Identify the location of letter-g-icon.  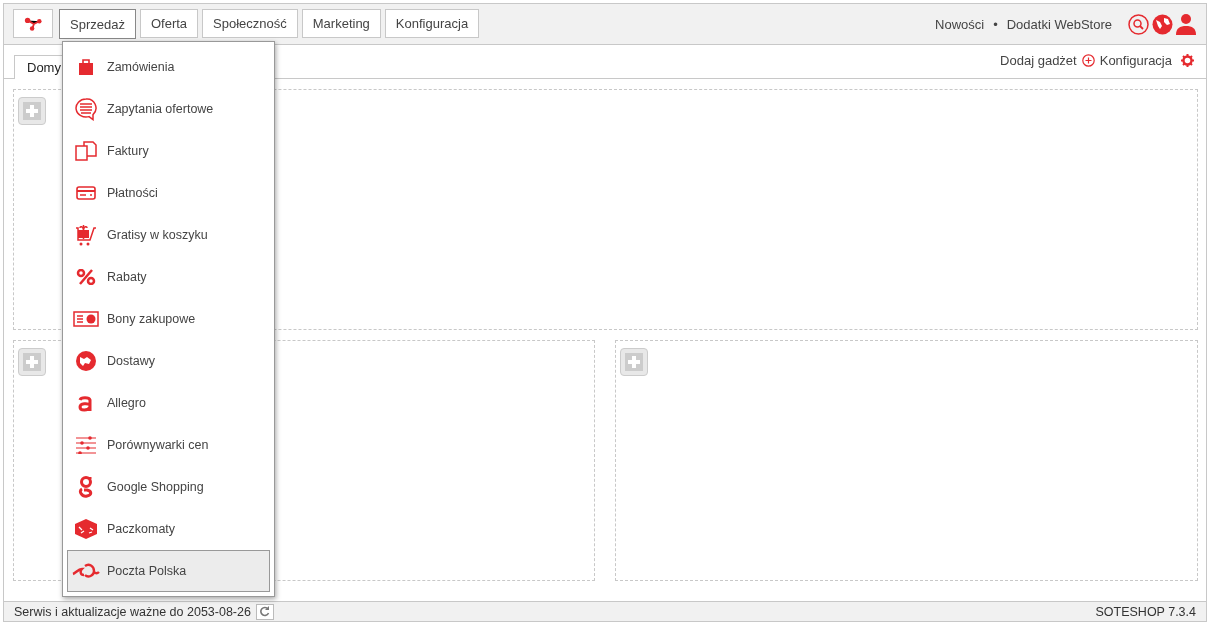
(86, 487).